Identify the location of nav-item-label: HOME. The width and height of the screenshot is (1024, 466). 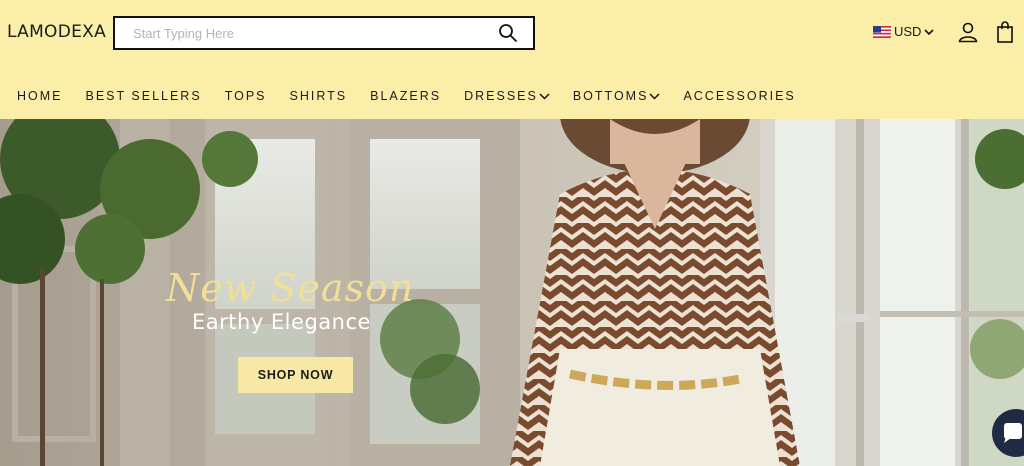
(40, 96).